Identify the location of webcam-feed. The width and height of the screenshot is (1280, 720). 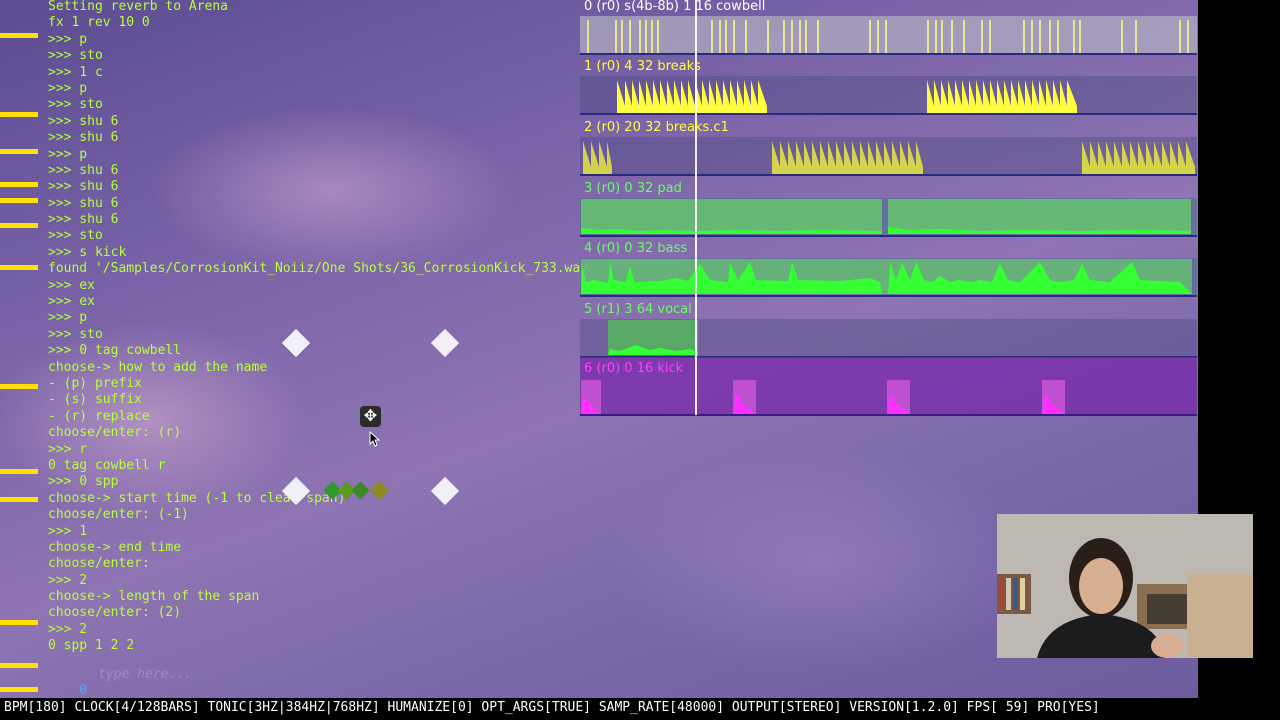
(1125, 586).